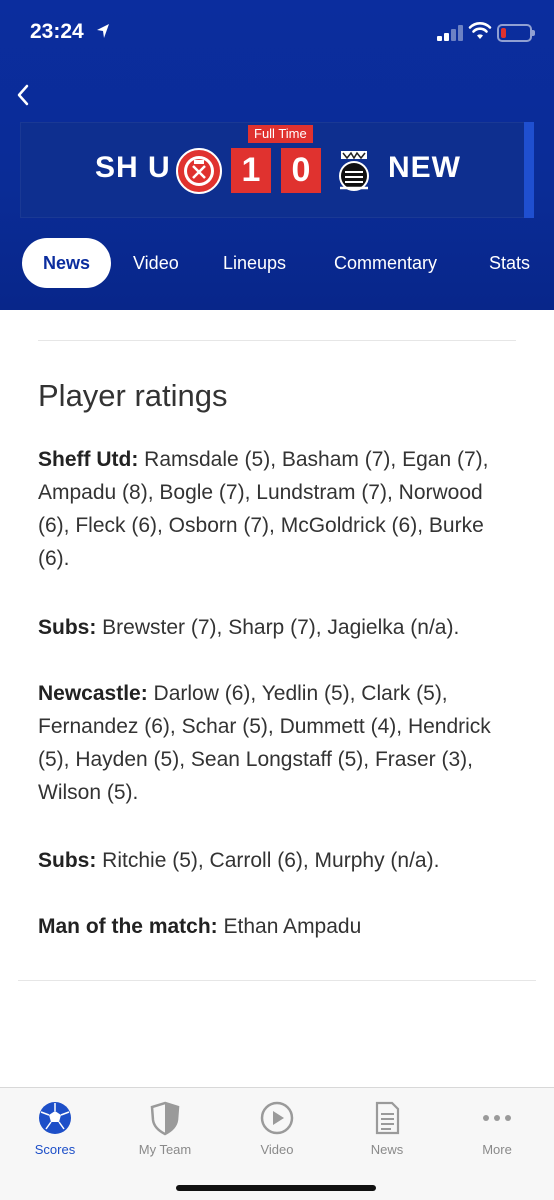 The width and height of the screenshot is (554, 1200). What do you see at coordinates (25, 95) in the screenshot?
I see `back-chevron-icon` at bounding box center [25, 95].